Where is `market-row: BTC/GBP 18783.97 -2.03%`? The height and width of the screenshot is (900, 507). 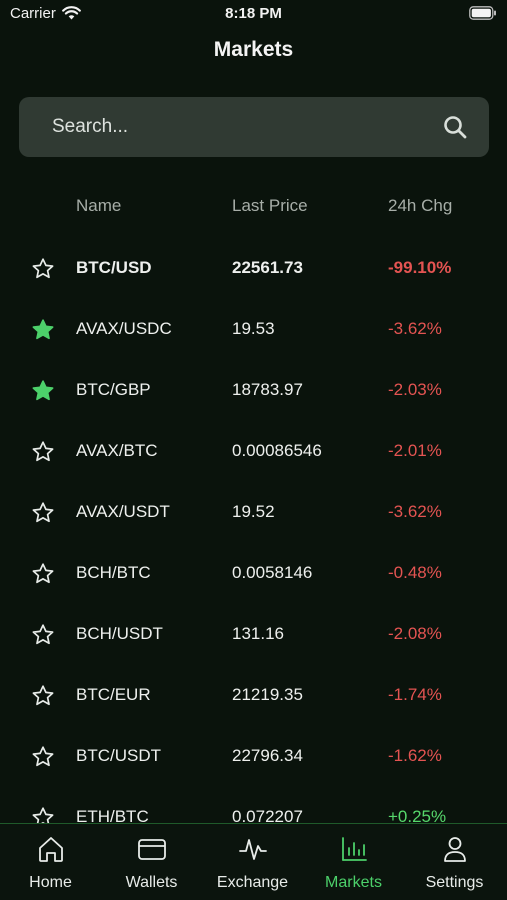
market-row: BTC/GBP 18783.97 -2.03% is located at coordinates (253, 389).